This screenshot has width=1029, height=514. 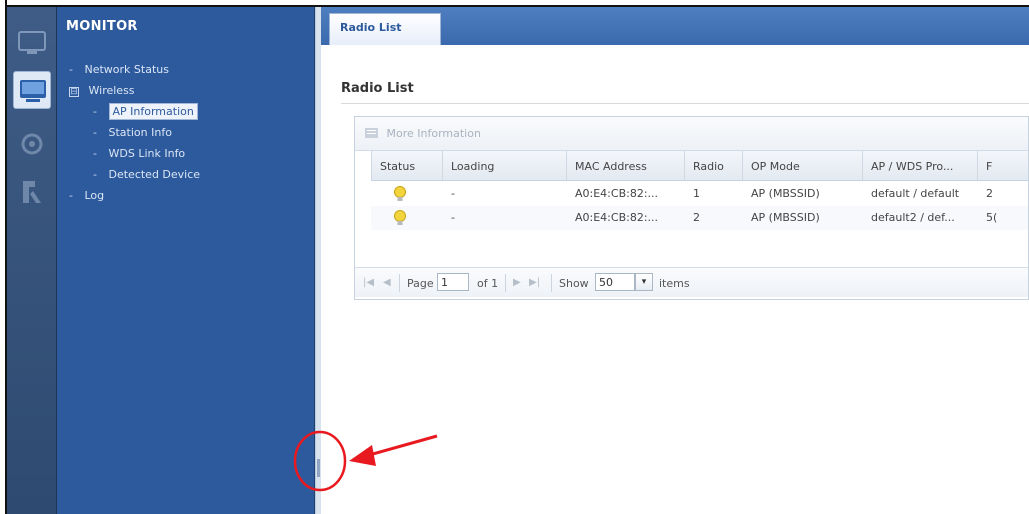 What do you see at coordinates (32, 192) in the screenshot?
I see `maintenance-icon` at bounding box center [32, 192].